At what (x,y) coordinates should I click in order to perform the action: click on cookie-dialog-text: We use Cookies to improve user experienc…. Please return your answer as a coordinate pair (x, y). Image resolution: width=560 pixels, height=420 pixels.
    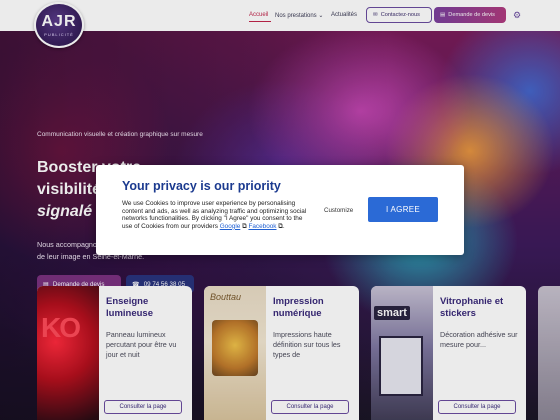
    Looking at the image, I should click on (214, 215).